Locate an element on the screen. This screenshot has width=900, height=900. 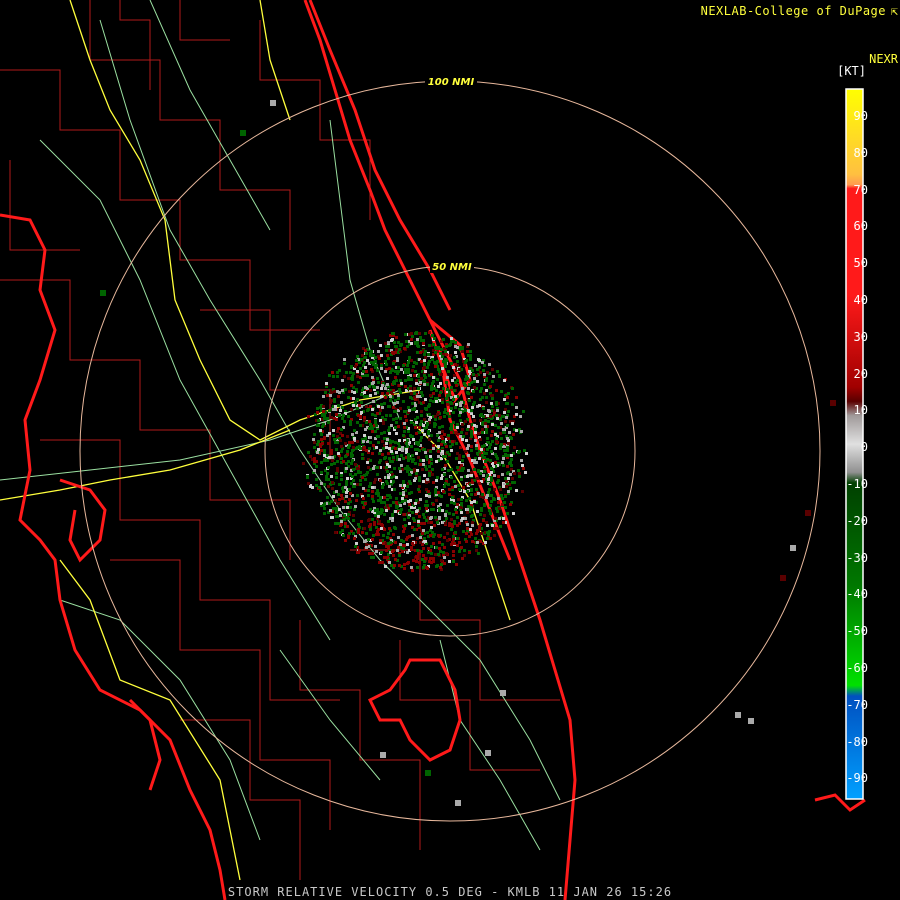
legend-tick-label: -80 is located at coordinates (857, 741).